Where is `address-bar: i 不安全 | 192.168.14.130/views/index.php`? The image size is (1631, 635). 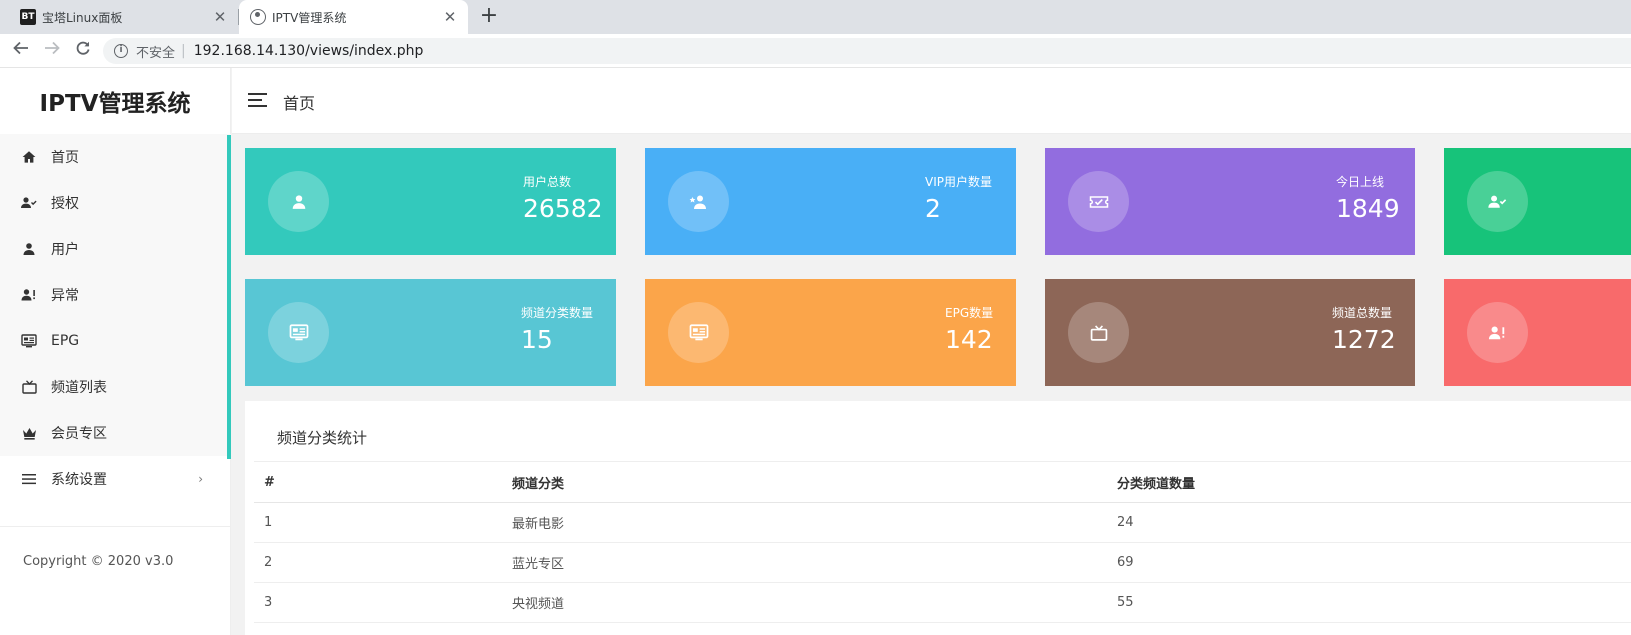 address-bar: i 不安全 | 192.168.14.130/views/index.php is located at coordinates (867, 51).